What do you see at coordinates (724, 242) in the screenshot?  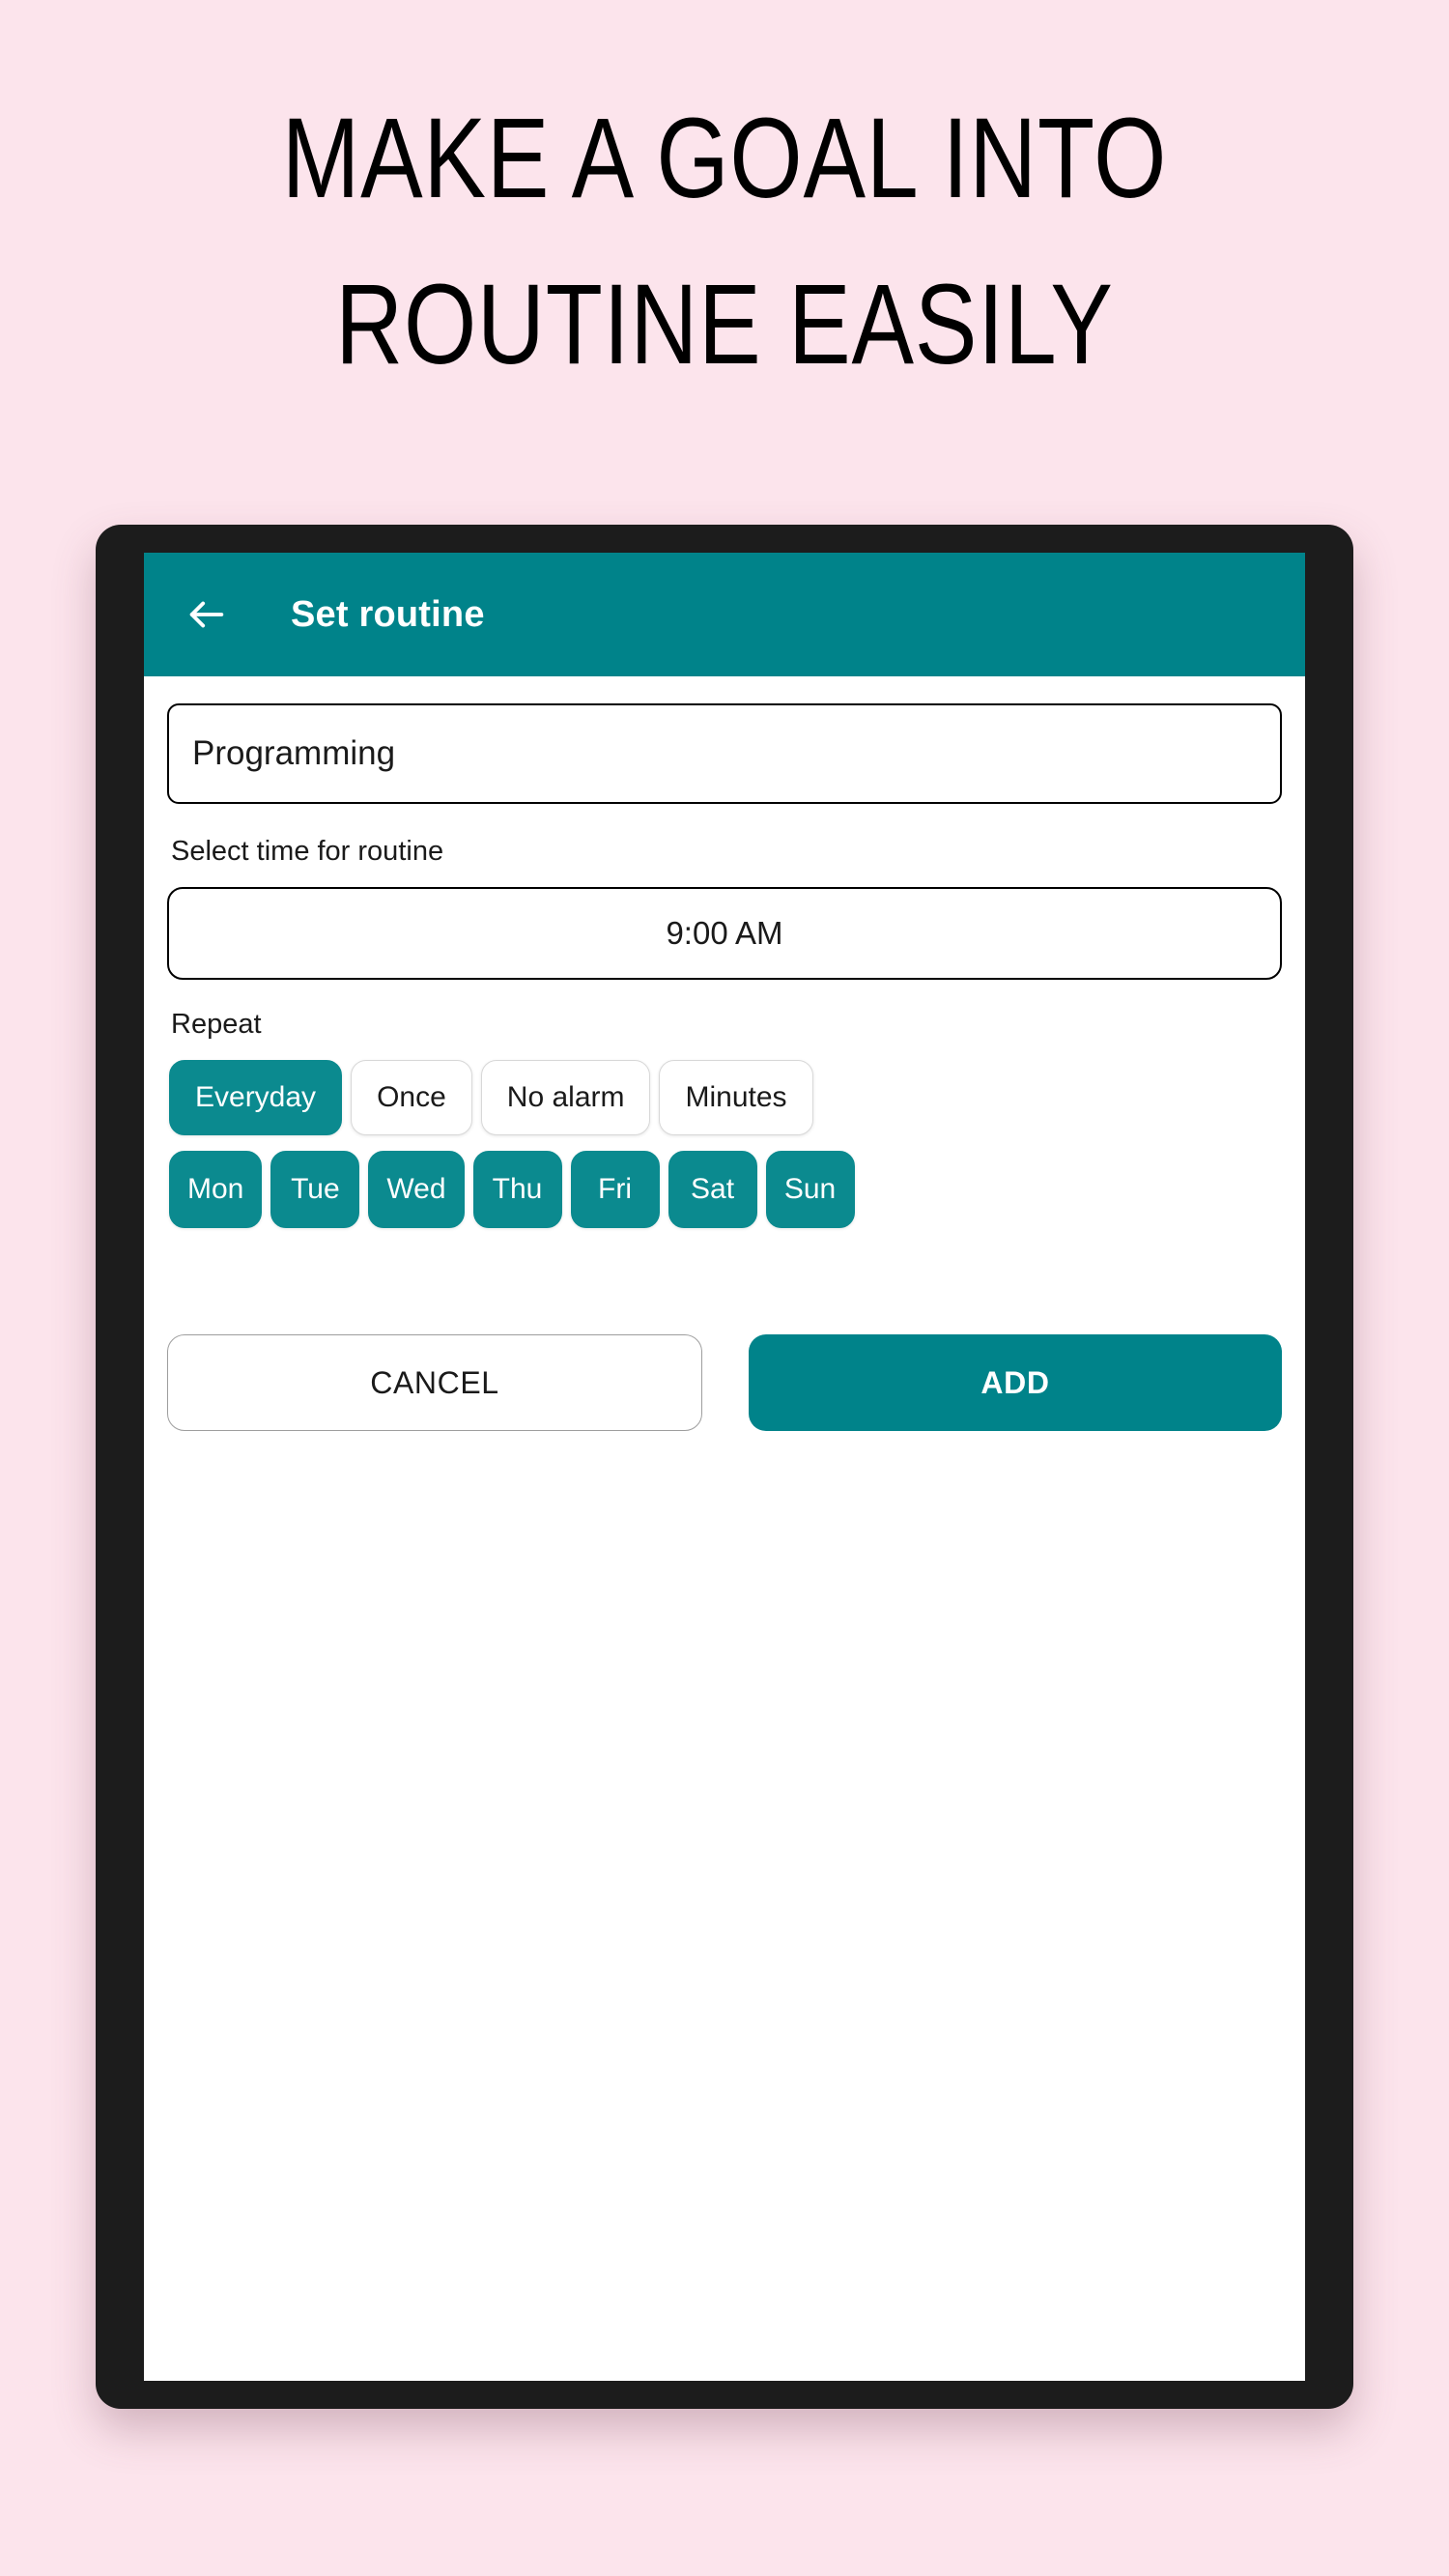 I see `promo-headline: MAKE A GOAL INTO ROUTINE EASILY` at bounding box center [724, 242].